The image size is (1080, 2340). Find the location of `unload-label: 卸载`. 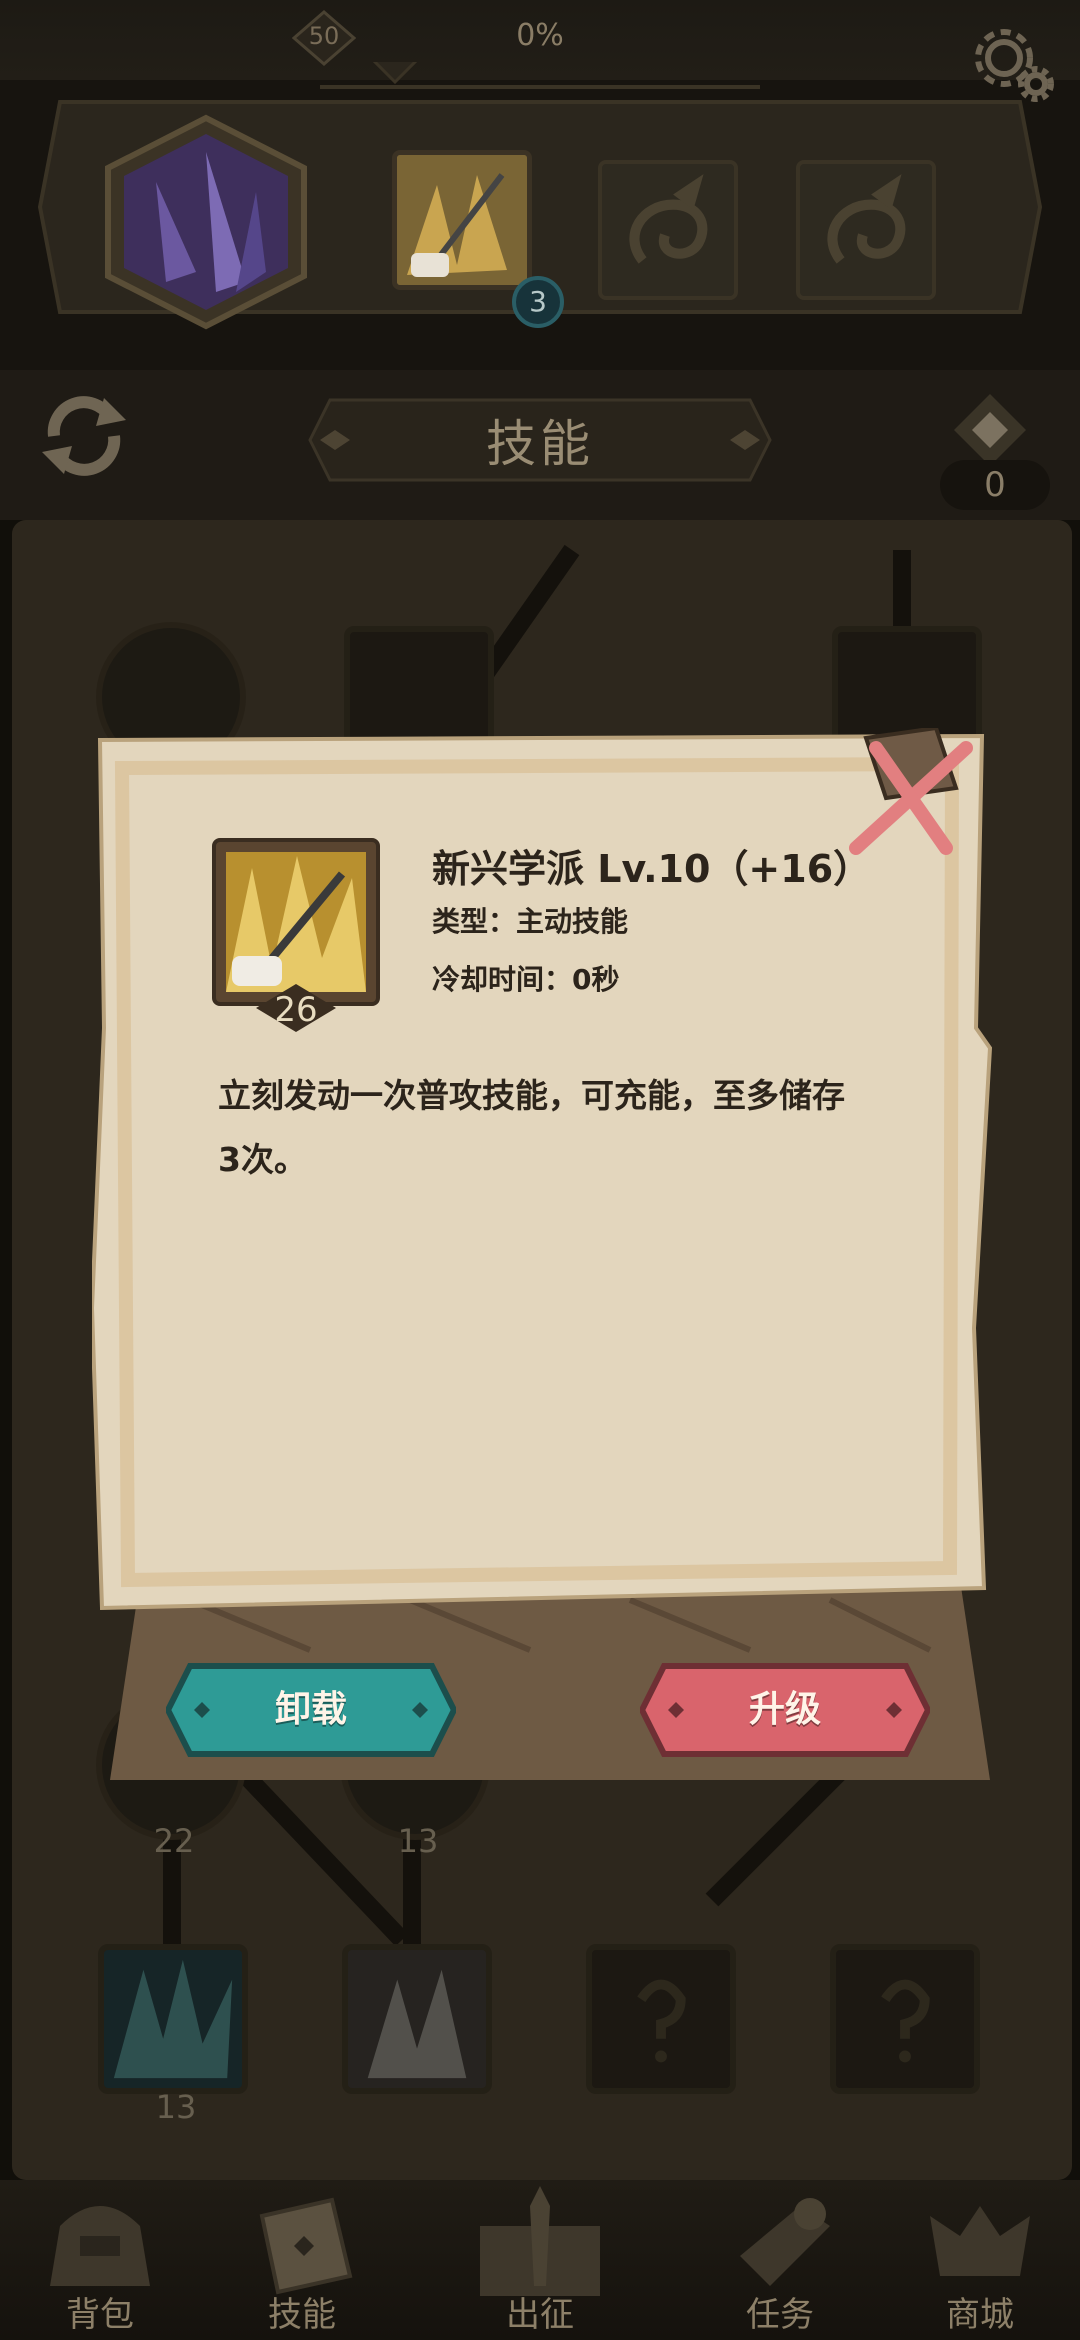

unload-label: 卸载 is located at coordinates (310, 1709).